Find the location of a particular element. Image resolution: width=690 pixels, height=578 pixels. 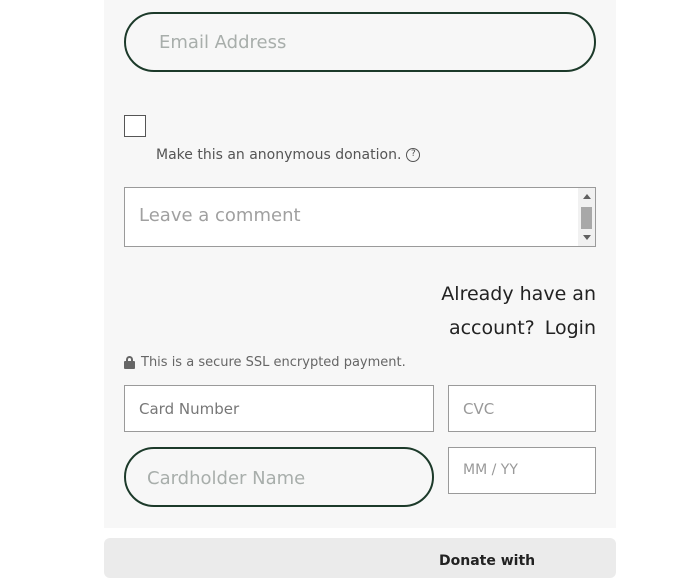

donate-label: Donate with is located at coordinates (487, 561).